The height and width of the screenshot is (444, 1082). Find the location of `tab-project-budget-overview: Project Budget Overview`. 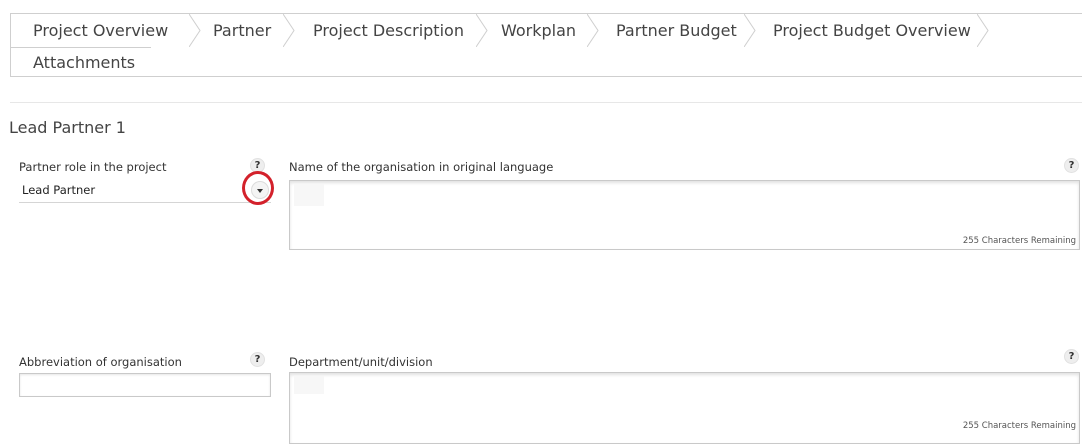

tab-project-budget-overview: Project Budget Overview is located at coordinates (872, 30).